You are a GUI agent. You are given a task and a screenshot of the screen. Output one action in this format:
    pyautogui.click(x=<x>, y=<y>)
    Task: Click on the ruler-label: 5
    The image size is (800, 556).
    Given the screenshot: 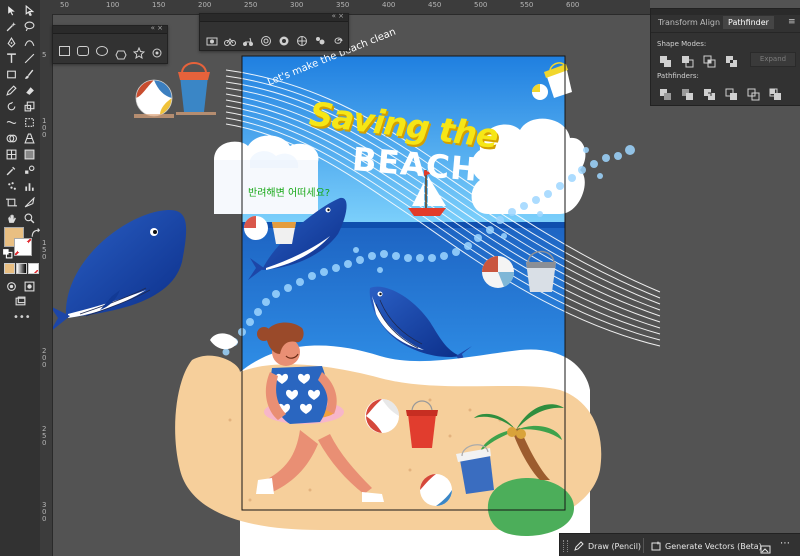 What is the action you would take?
    pyautogui.click(x=44, y=55)
    